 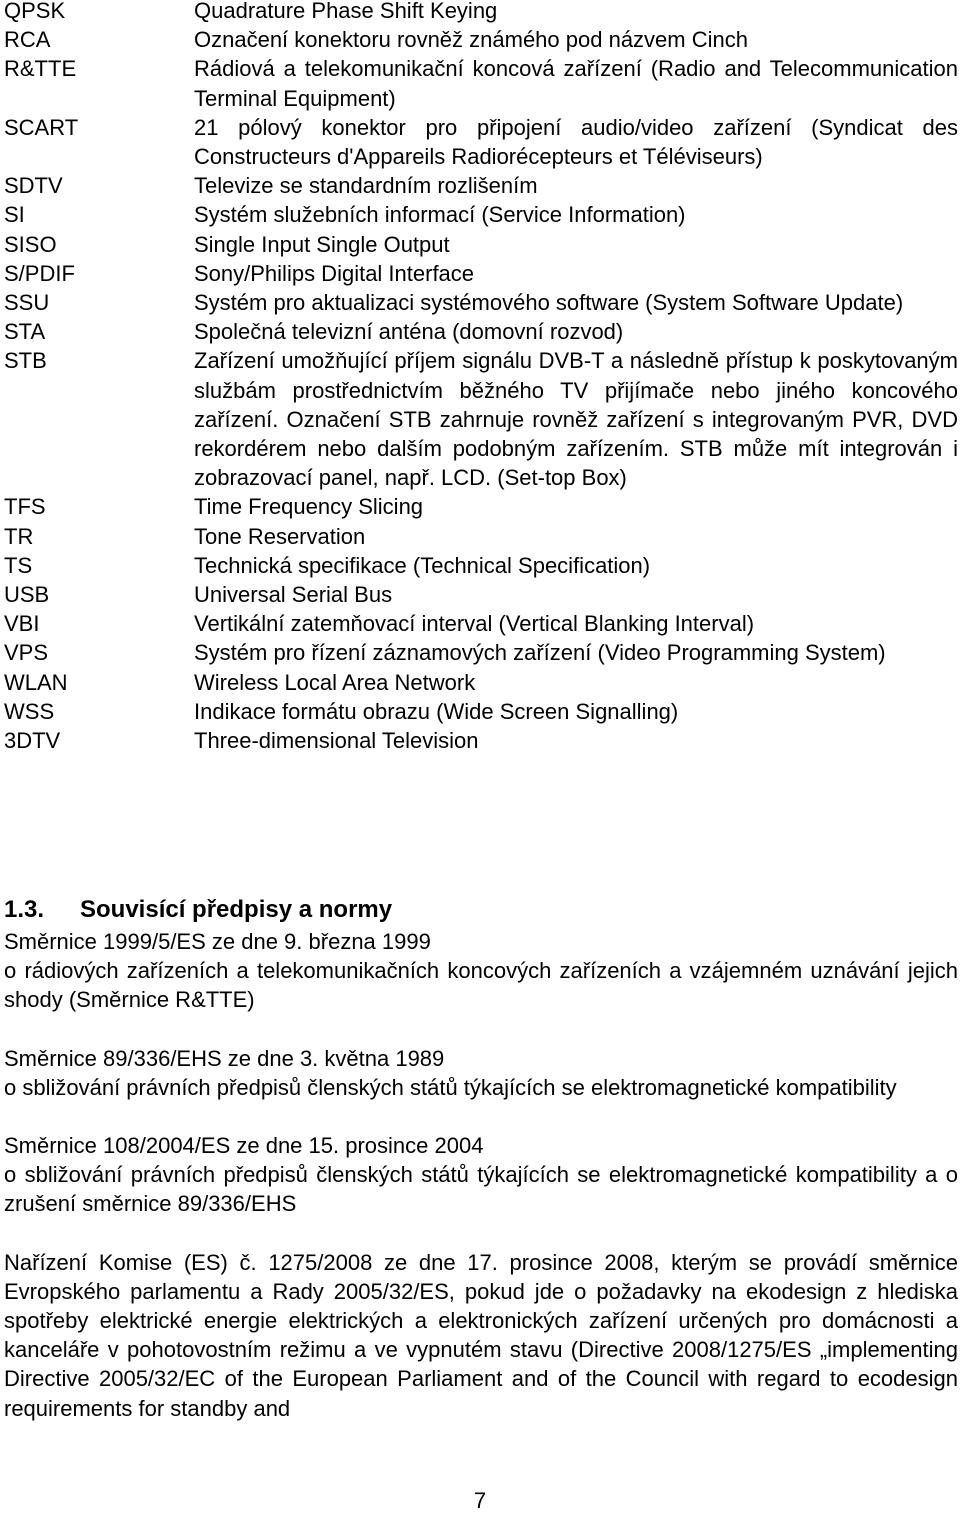 I want to click on glossary-definition: Tone Reservation, so click(x=280, y=536).